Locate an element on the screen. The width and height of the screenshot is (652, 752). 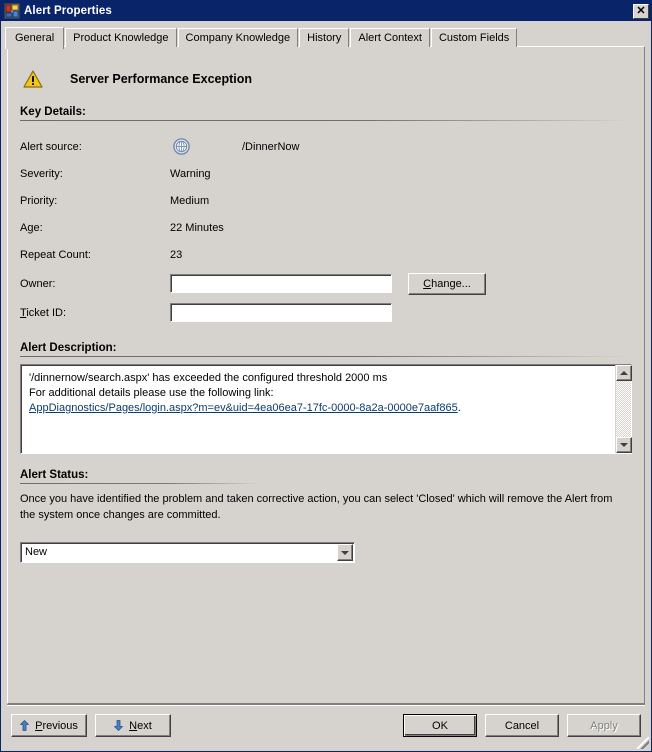
alert-source-value: /DinnerNow is located at coordinates (271, 146).